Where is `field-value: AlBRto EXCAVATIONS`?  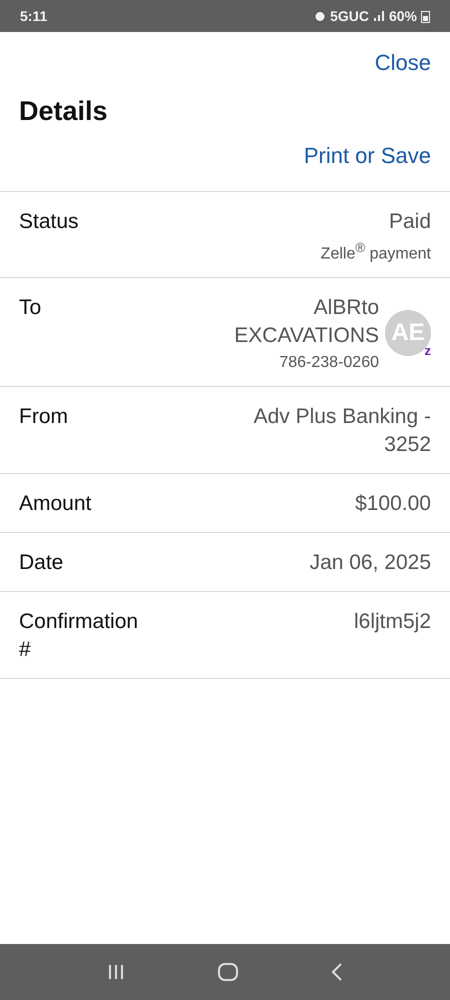
field-value: AlBRto EXCAVATIONS is located at coordinates (306, 322).